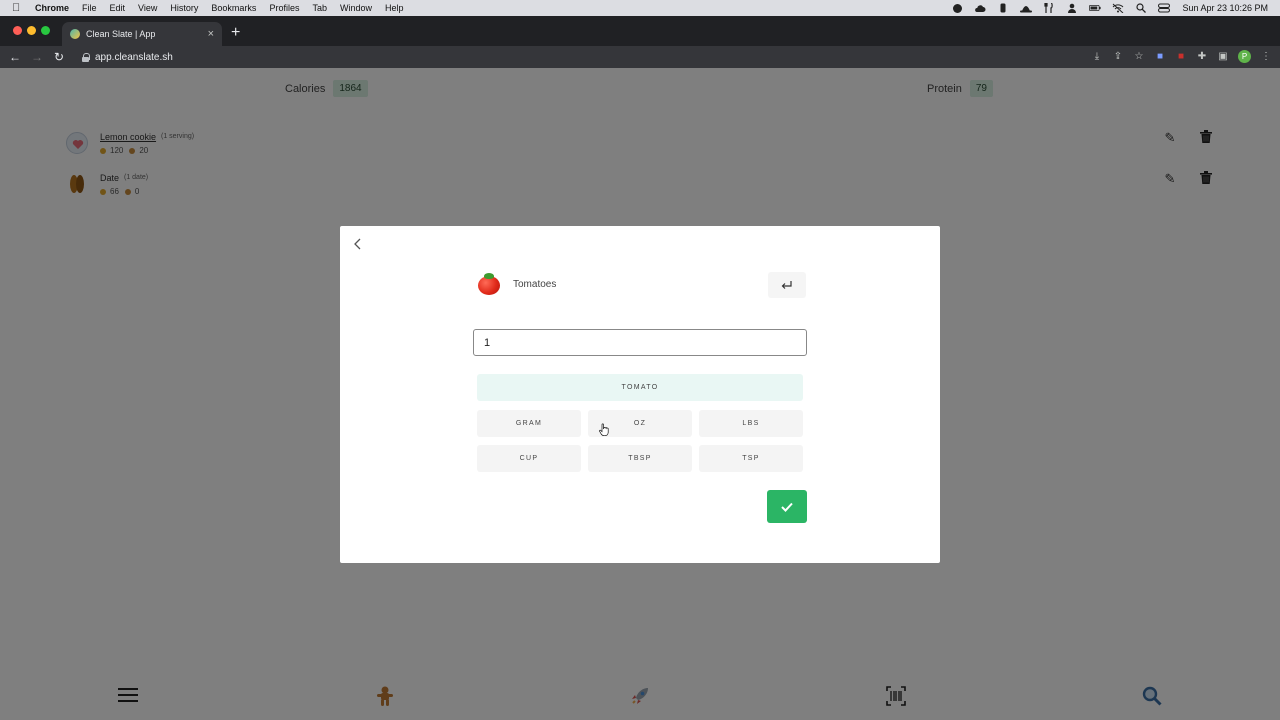  Describe the element at coordinates (640, 342) in the screenshot. I see `quantity-input` at that location.